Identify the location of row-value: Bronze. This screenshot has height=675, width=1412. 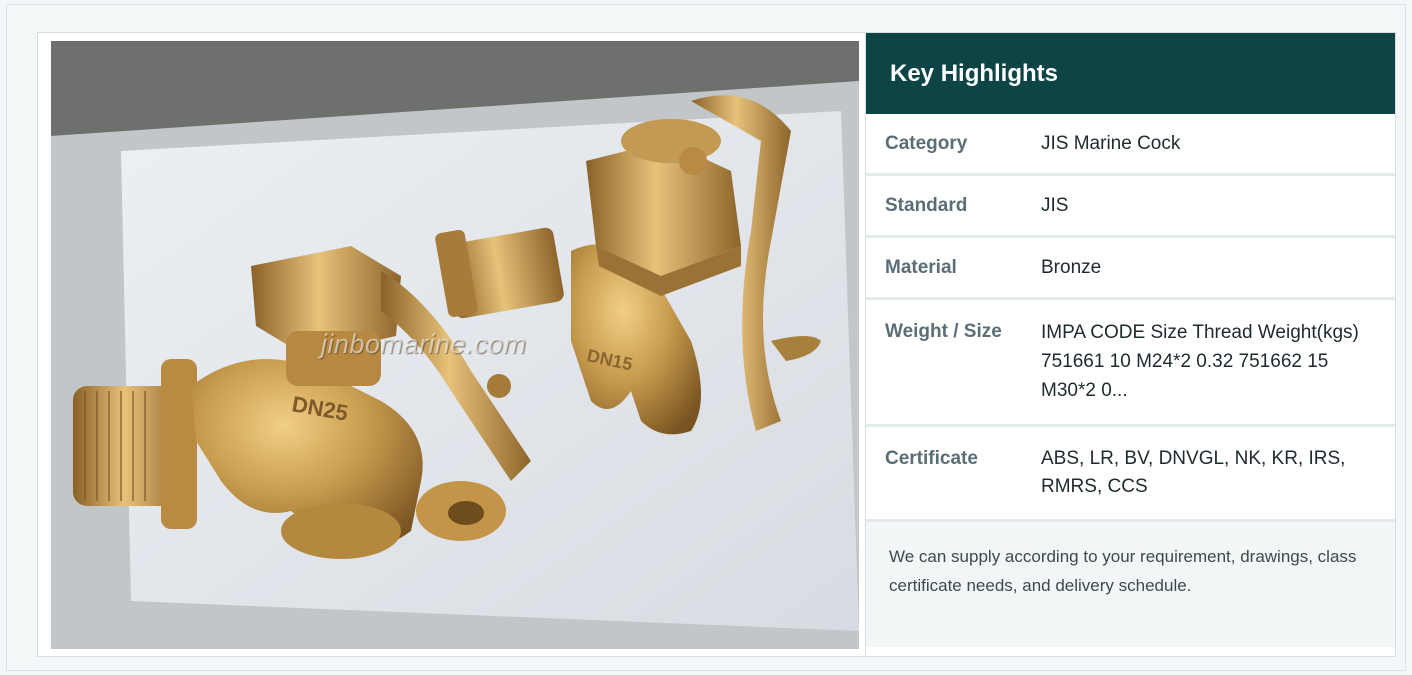
(1071, 267).